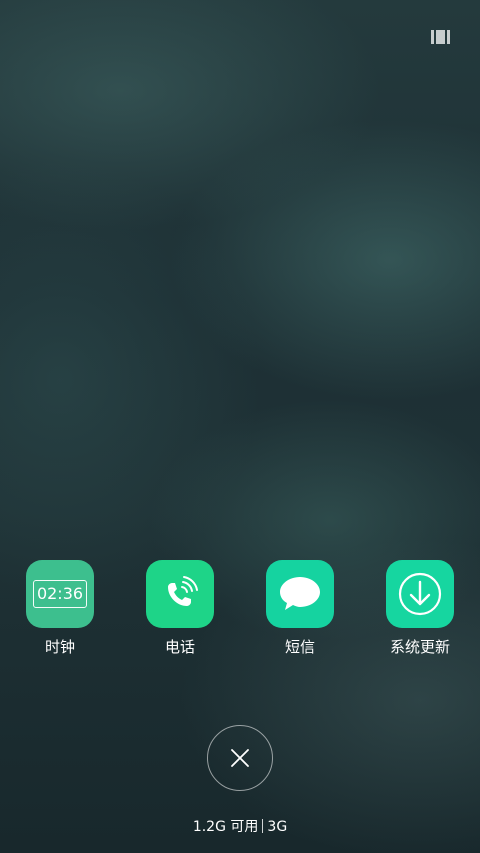  I want to click on clock-time: 02:36, so click(60, 594).